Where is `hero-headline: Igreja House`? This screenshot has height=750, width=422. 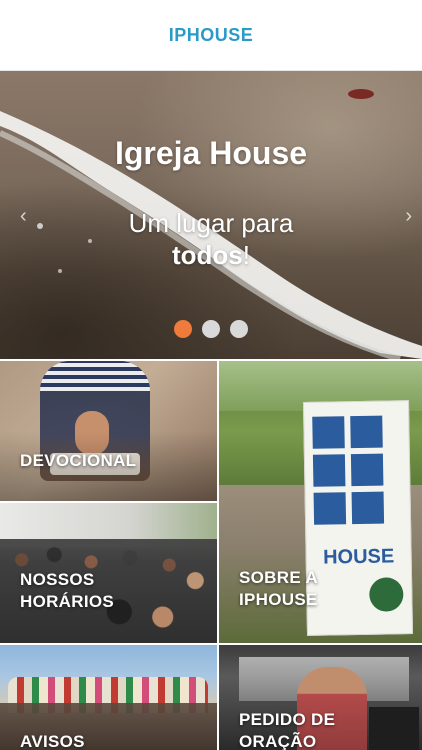 hero-headline: Igreja House is located at coordinates (211, 153).